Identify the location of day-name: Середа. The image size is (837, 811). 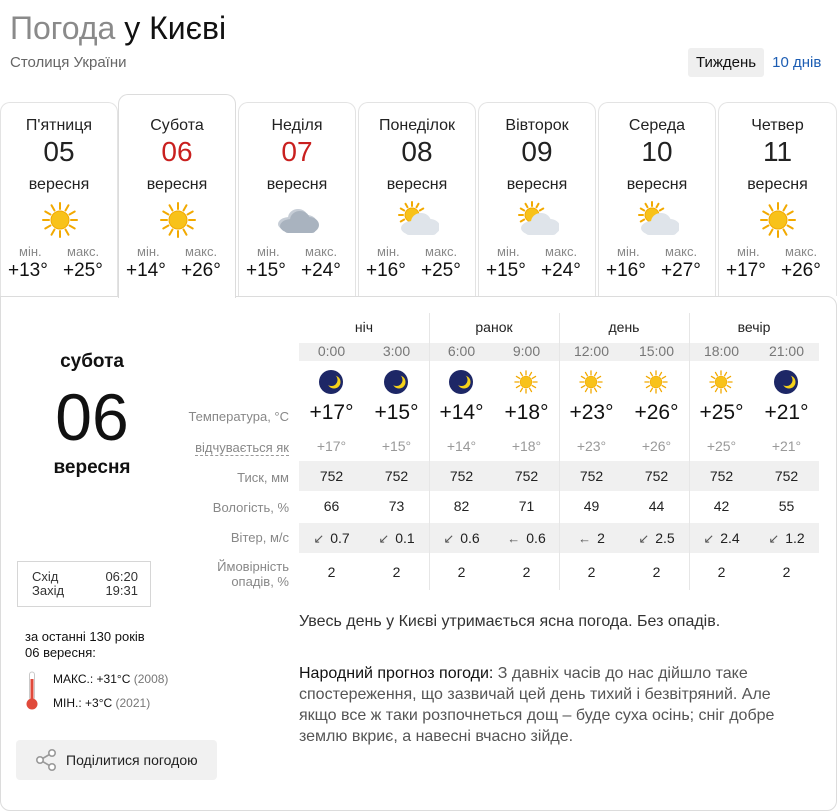
(657, 125).